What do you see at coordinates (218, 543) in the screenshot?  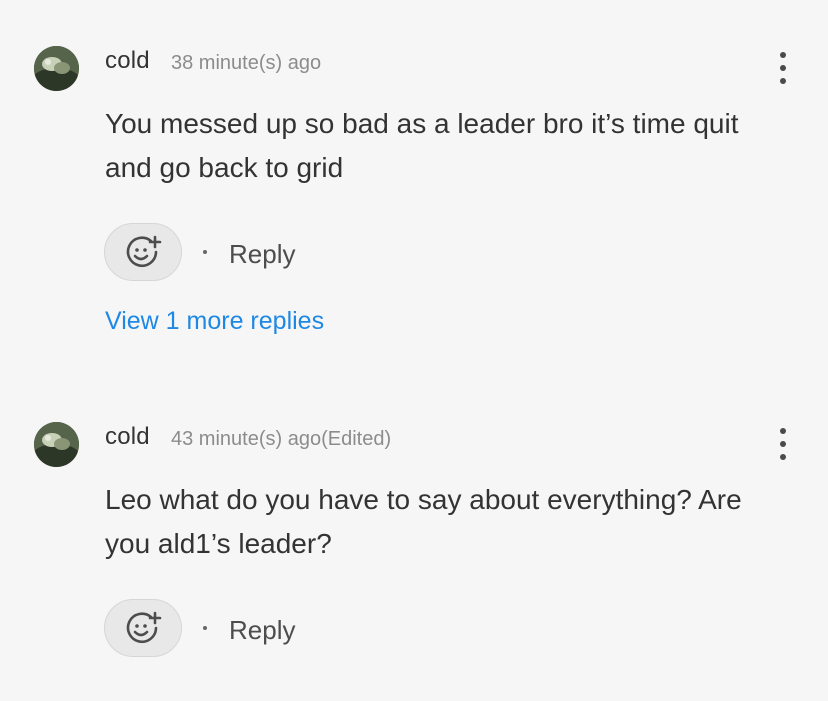 I see `comment-text-line: you ald1’s leader?` at bounding box center [218, 543].